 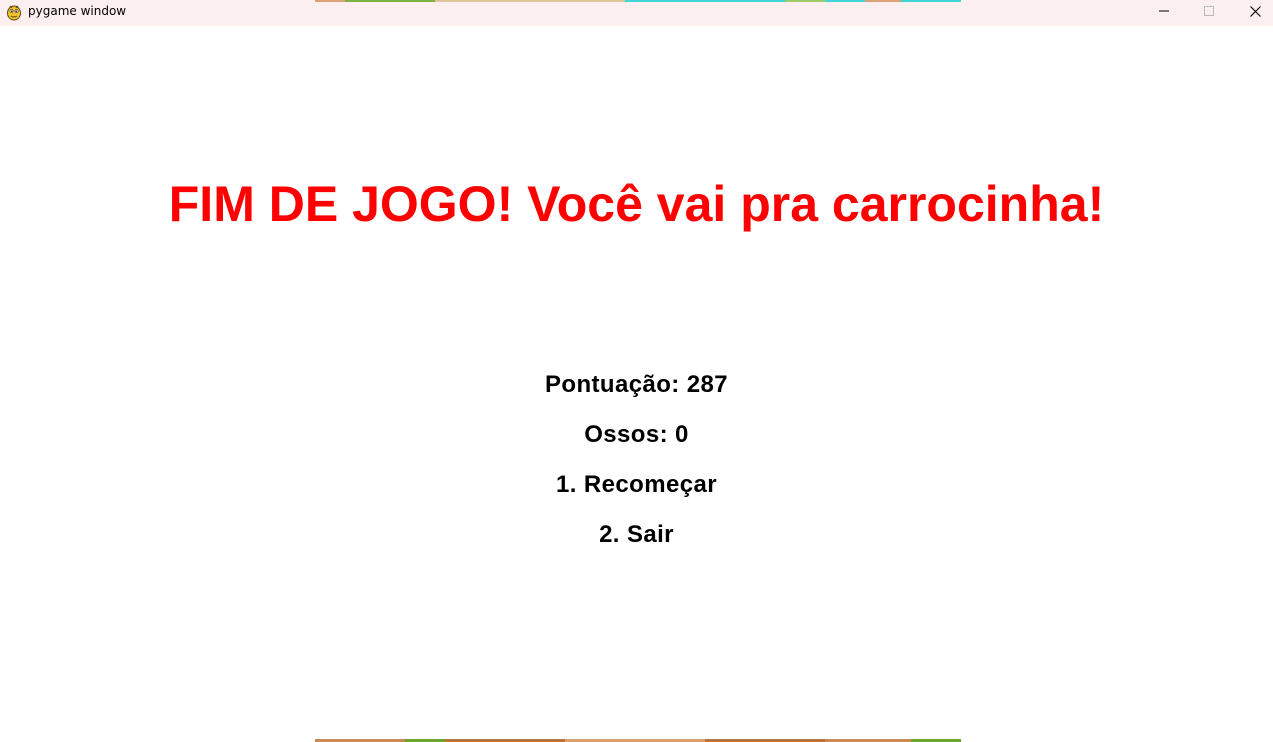 I want to click on game-over-headline: FIM DE JOGO! Você vai pra carrocinha!, so click(x=636, y=204).